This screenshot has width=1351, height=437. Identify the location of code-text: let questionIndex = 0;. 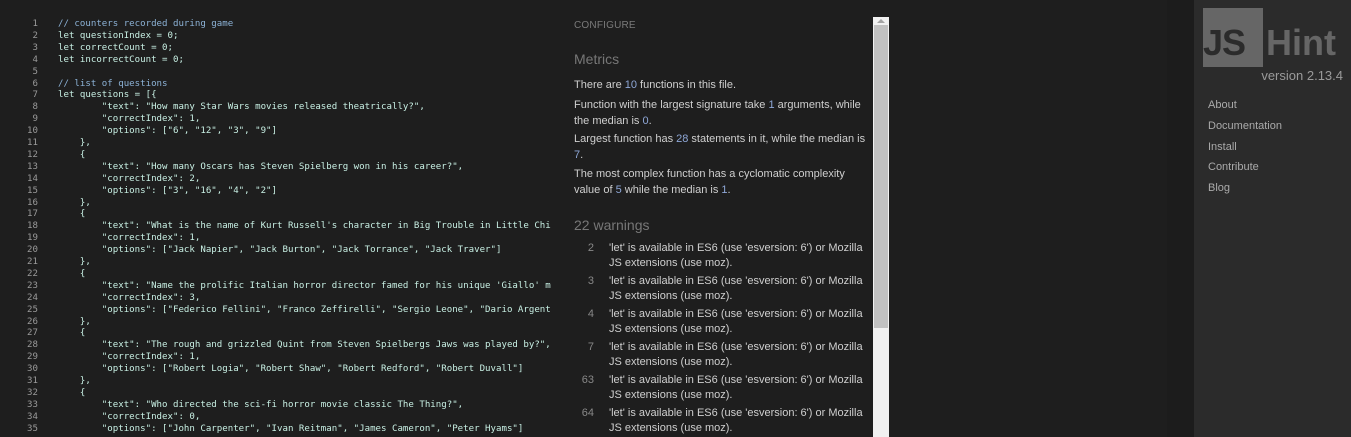
(118, 36).